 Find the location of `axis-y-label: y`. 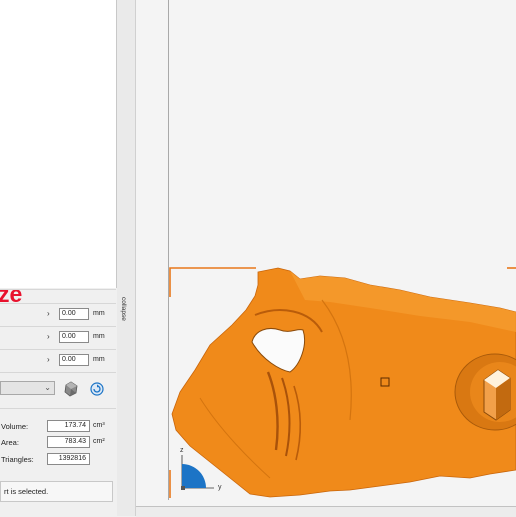

axis-y-label: y is located at coordinates (220, 487).